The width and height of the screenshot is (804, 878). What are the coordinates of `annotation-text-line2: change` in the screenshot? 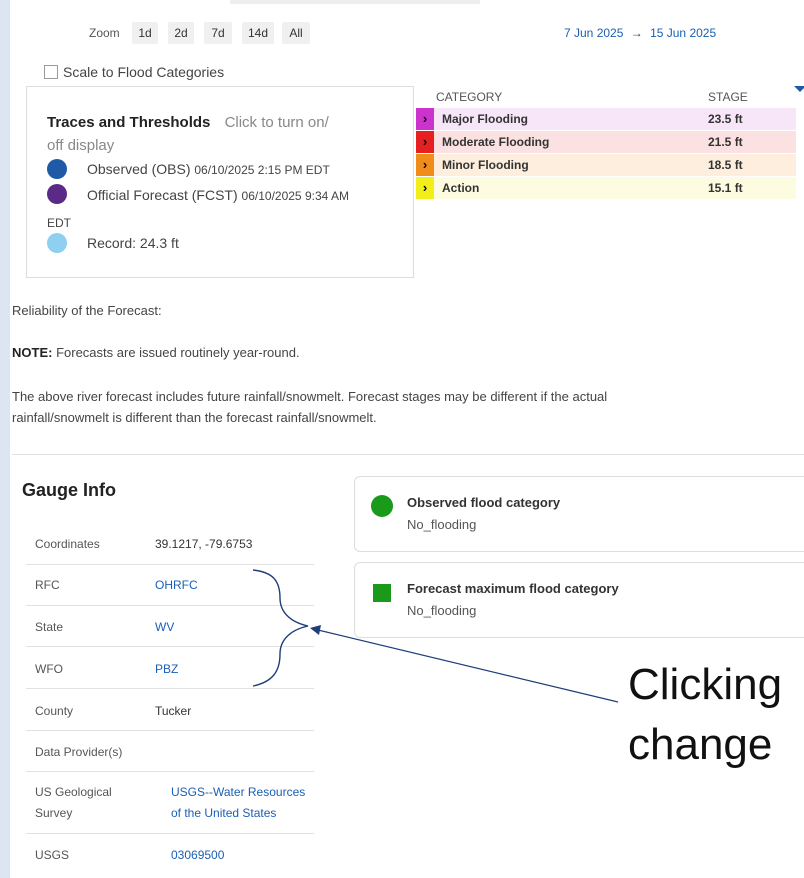 It's located at (700, 744).